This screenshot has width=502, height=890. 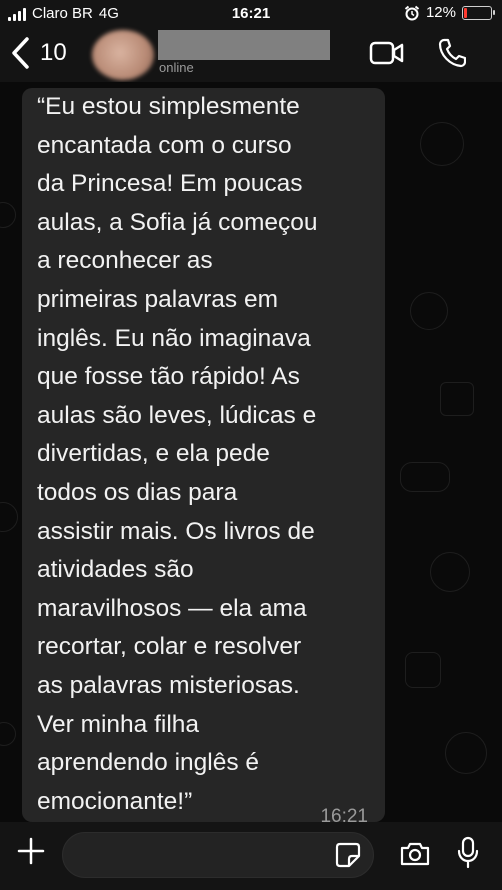 I want to click on sticker-icon, so click(x=348, y=855).